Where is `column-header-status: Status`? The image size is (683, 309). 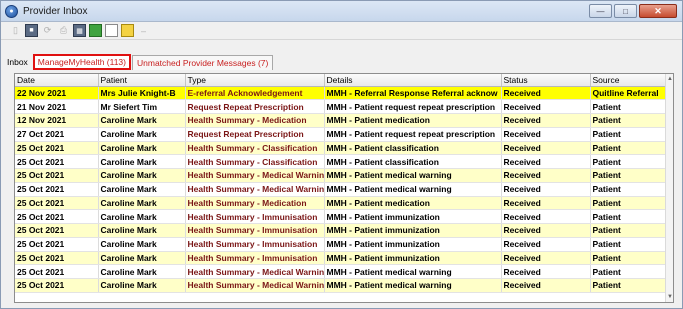
column-header-status: Status is located at coordinates (546, 80).